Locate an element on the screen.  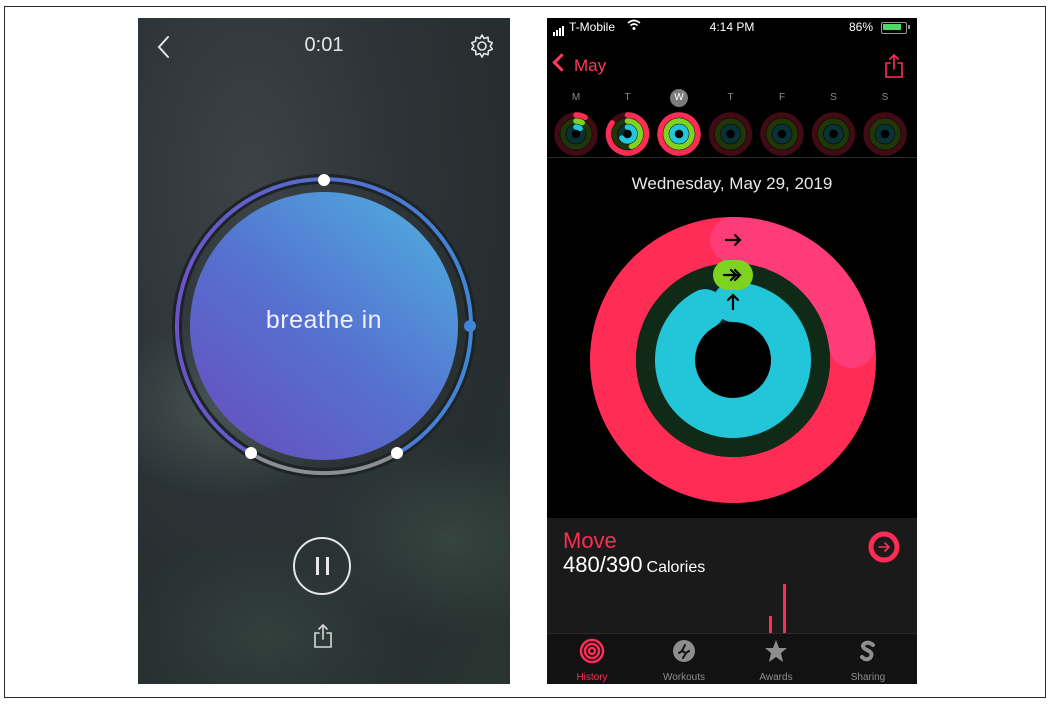
session-timer: 0:01 is located at coordinates (324, 45).